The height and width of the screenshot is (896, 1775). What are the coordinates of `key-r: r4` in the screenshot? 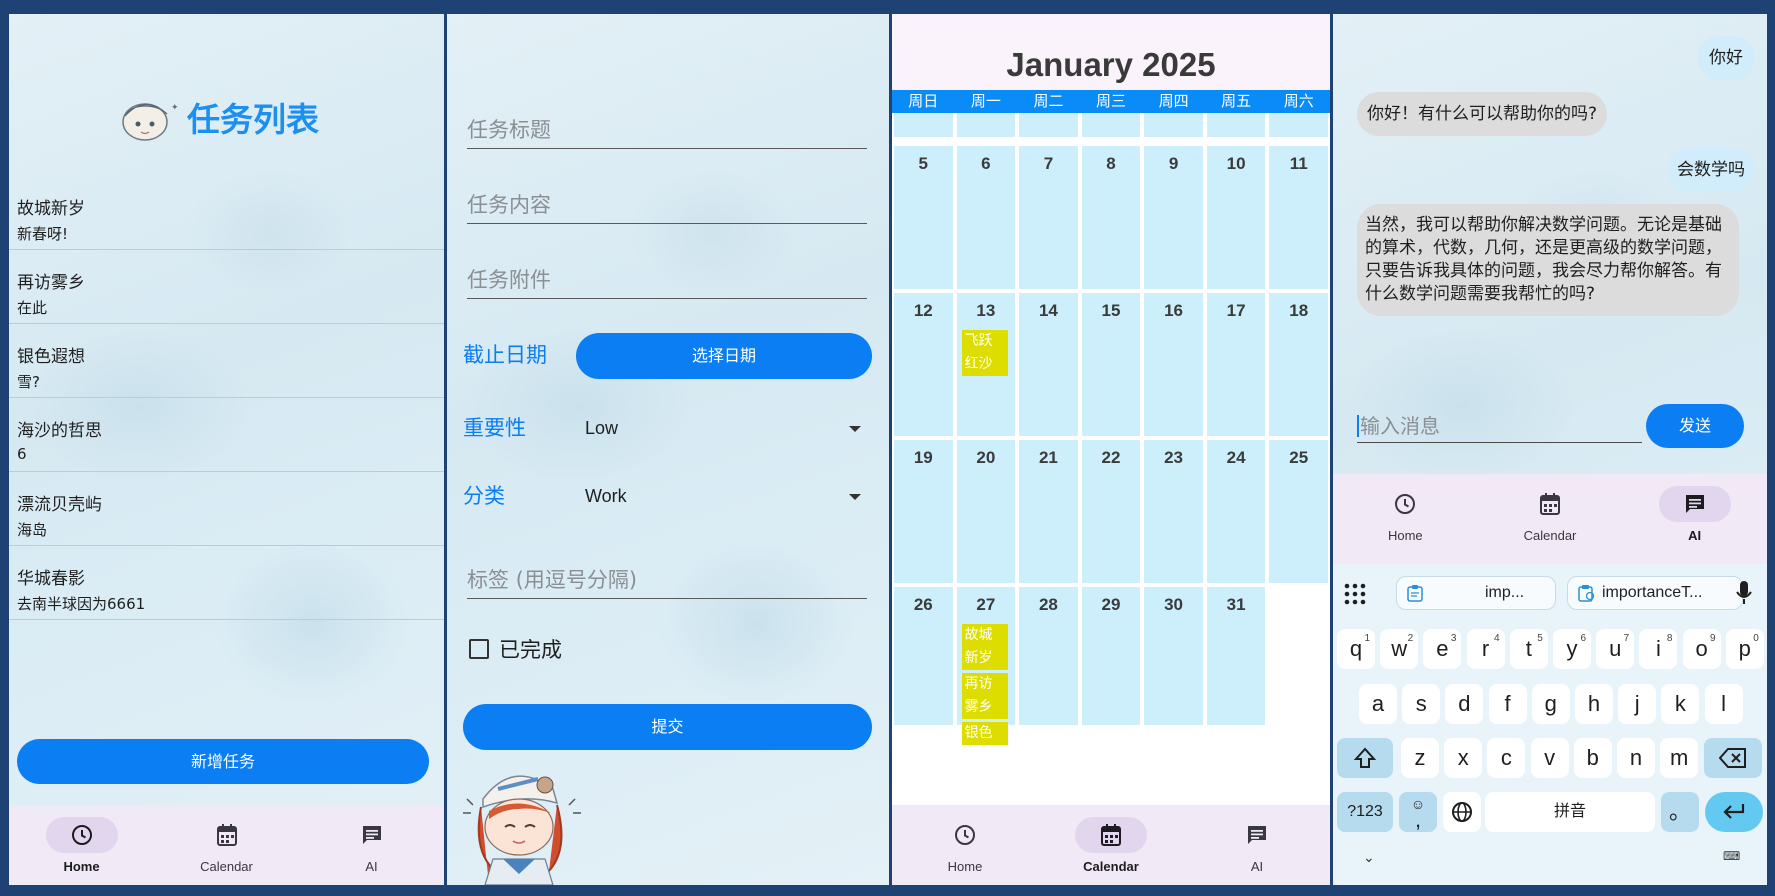 It's located at (1485, 649).